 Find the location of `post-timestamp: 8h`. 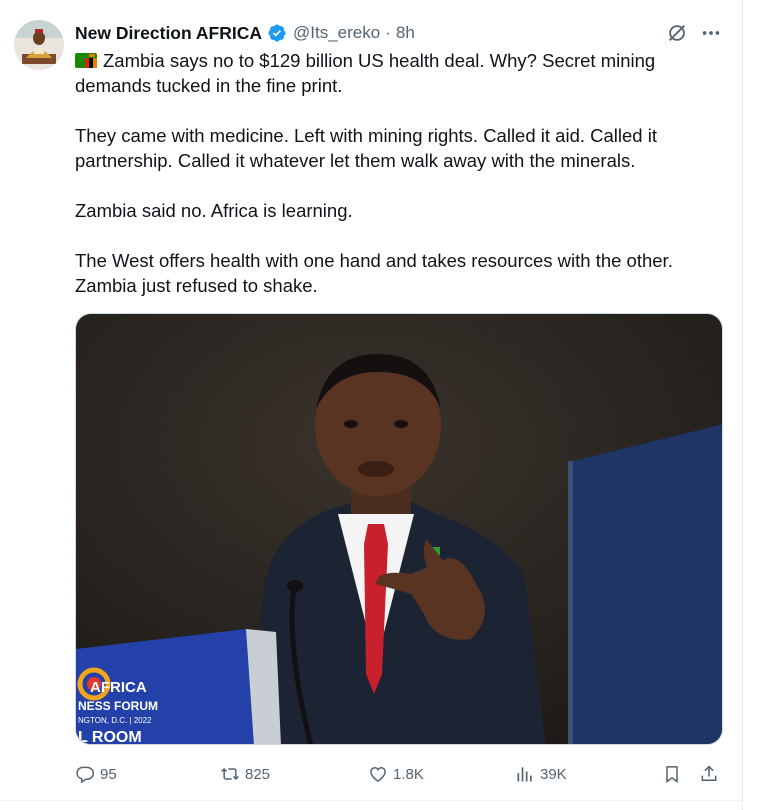

post-timestamp: 8h is located at coordinates (405, 33).